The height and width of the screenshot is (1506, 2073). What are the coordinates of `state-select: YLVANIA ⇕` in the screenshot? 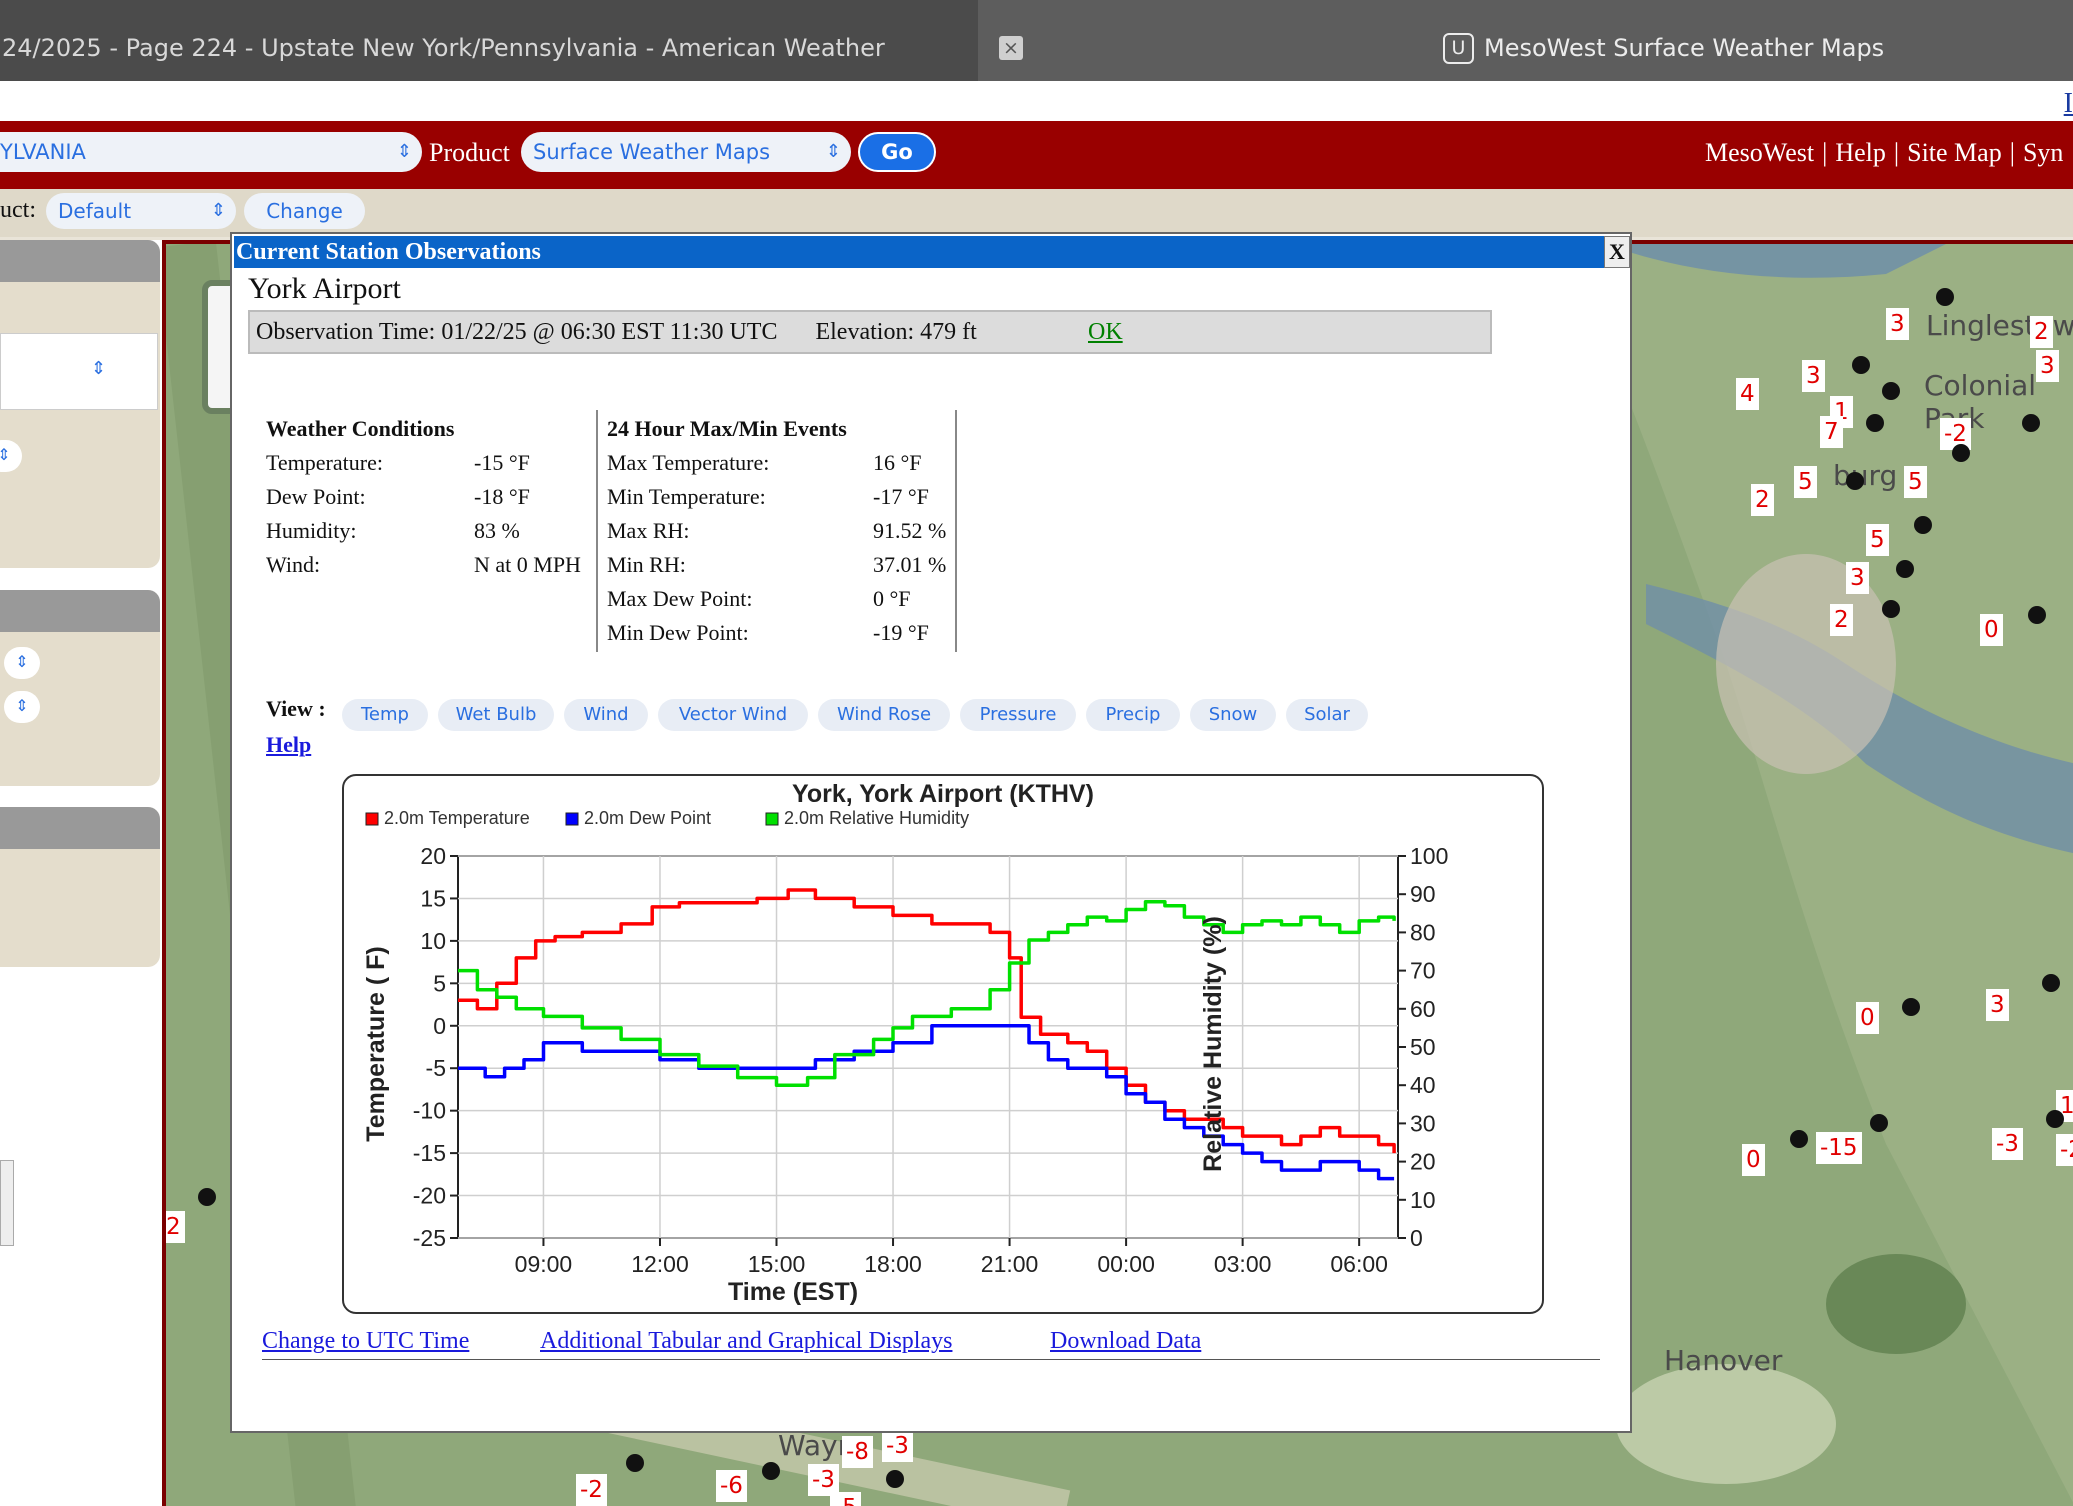 It's located at (211, 152).